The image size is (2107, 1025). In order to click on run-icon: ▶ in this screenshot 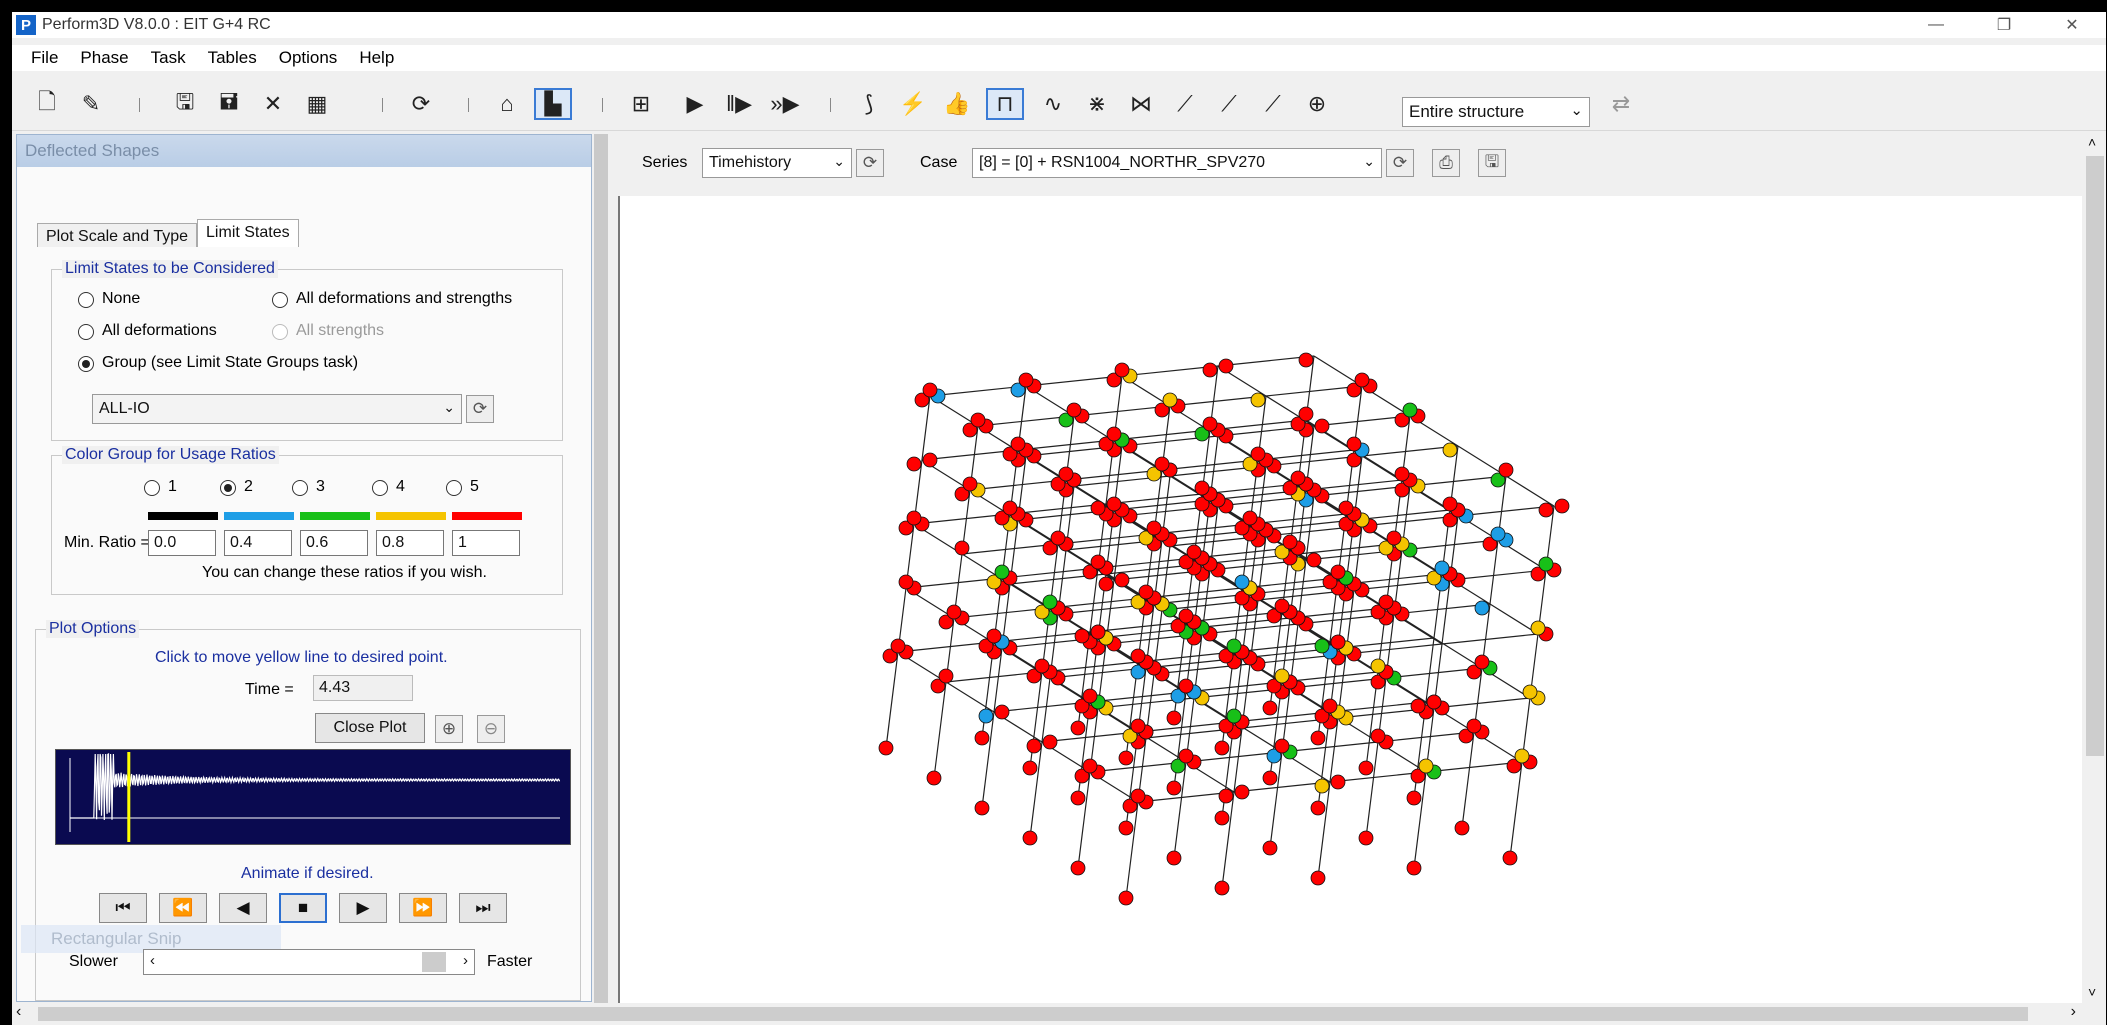, I will do `click(695, 104)`.